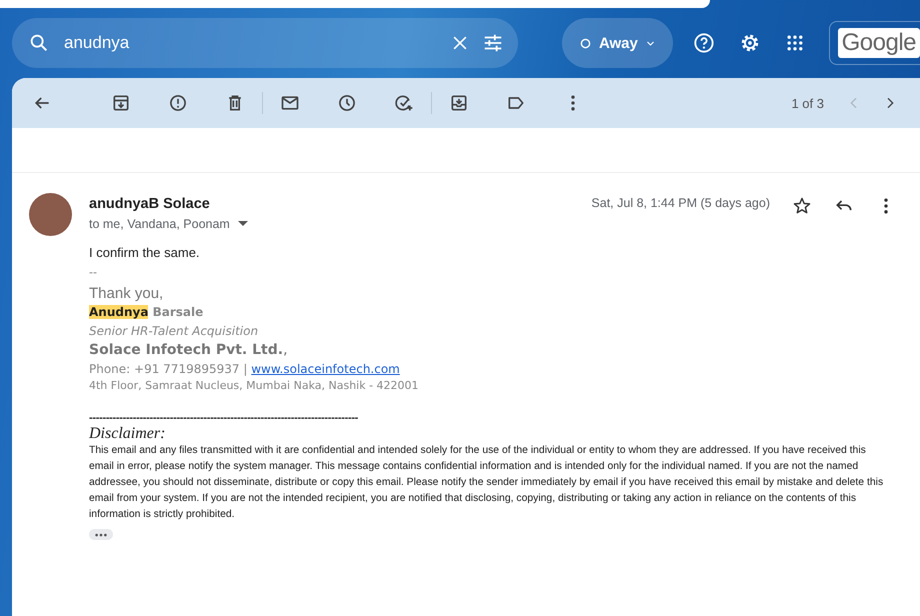 This screenshot has width=920, height=616. What do you see at coordinates (459, 103) in the screenshot?
I see `tray-download-icon` at bounding box center [459, 103].